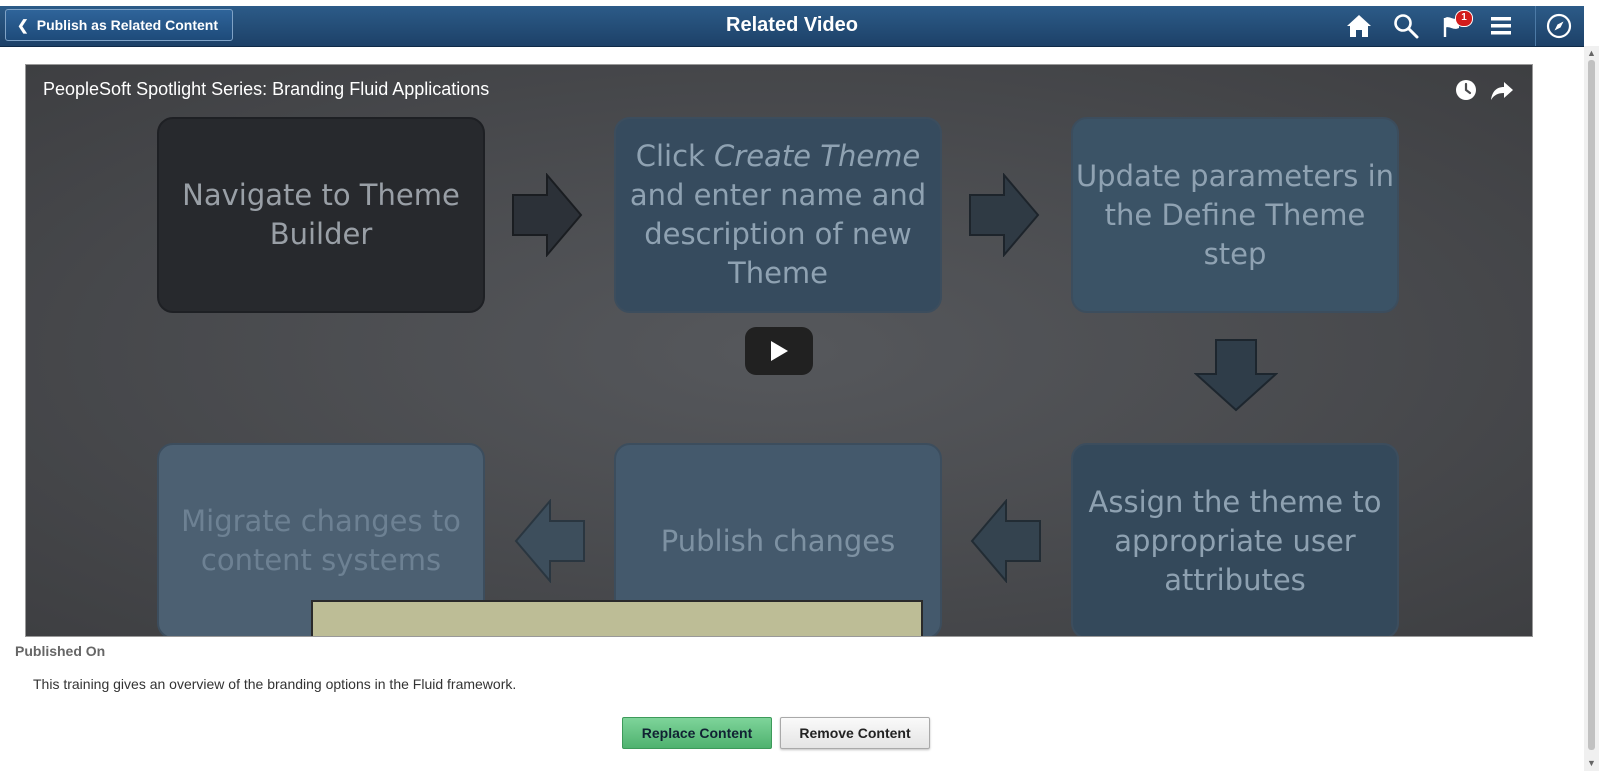 This screenshot has width=1599, height=771. I want to click on remove-content-button: Remove Content, so click(855, 733).